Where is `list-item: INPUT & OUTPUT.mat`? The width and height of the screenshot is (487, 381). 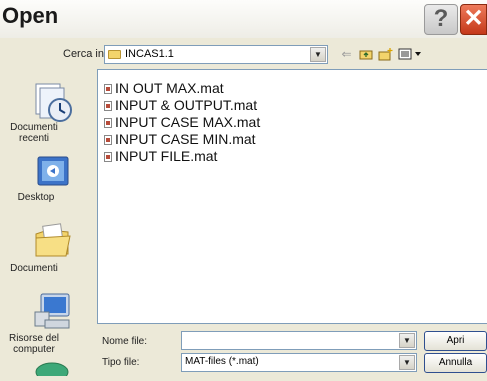
list-item: INPUT & OUTPUT.mat is located at coordinates (180, 105).